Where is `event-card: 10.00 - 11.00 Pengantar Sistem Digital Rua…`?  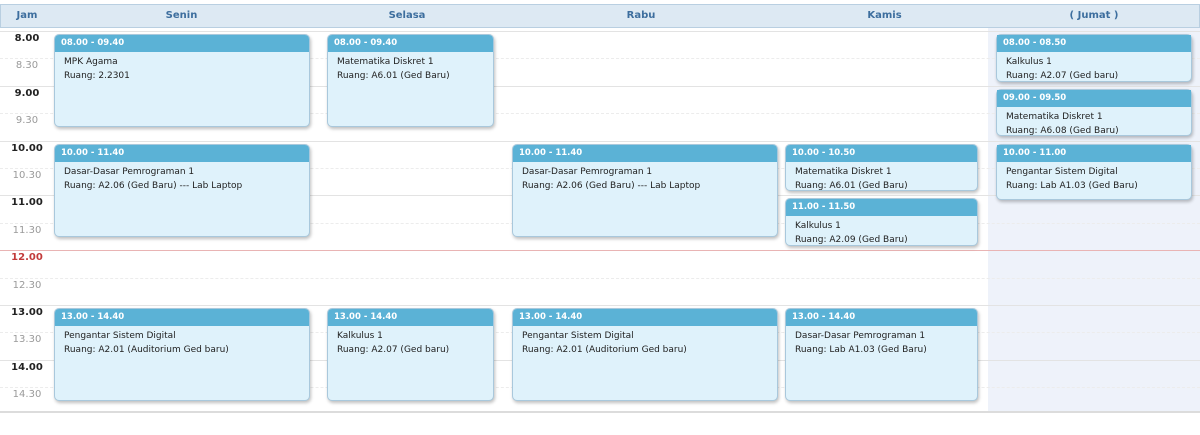
event-card: 10.00 - 11.00 Pengantar Sistem Digital Rua… is located at coordinates (1094, 172).